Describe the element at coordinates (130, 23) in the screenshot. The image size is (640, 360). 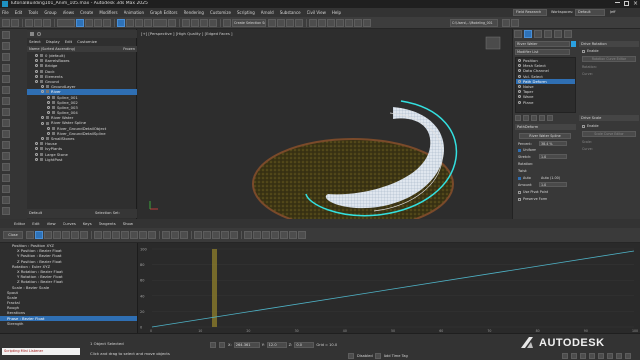
I see `rotate-icon` at that location.